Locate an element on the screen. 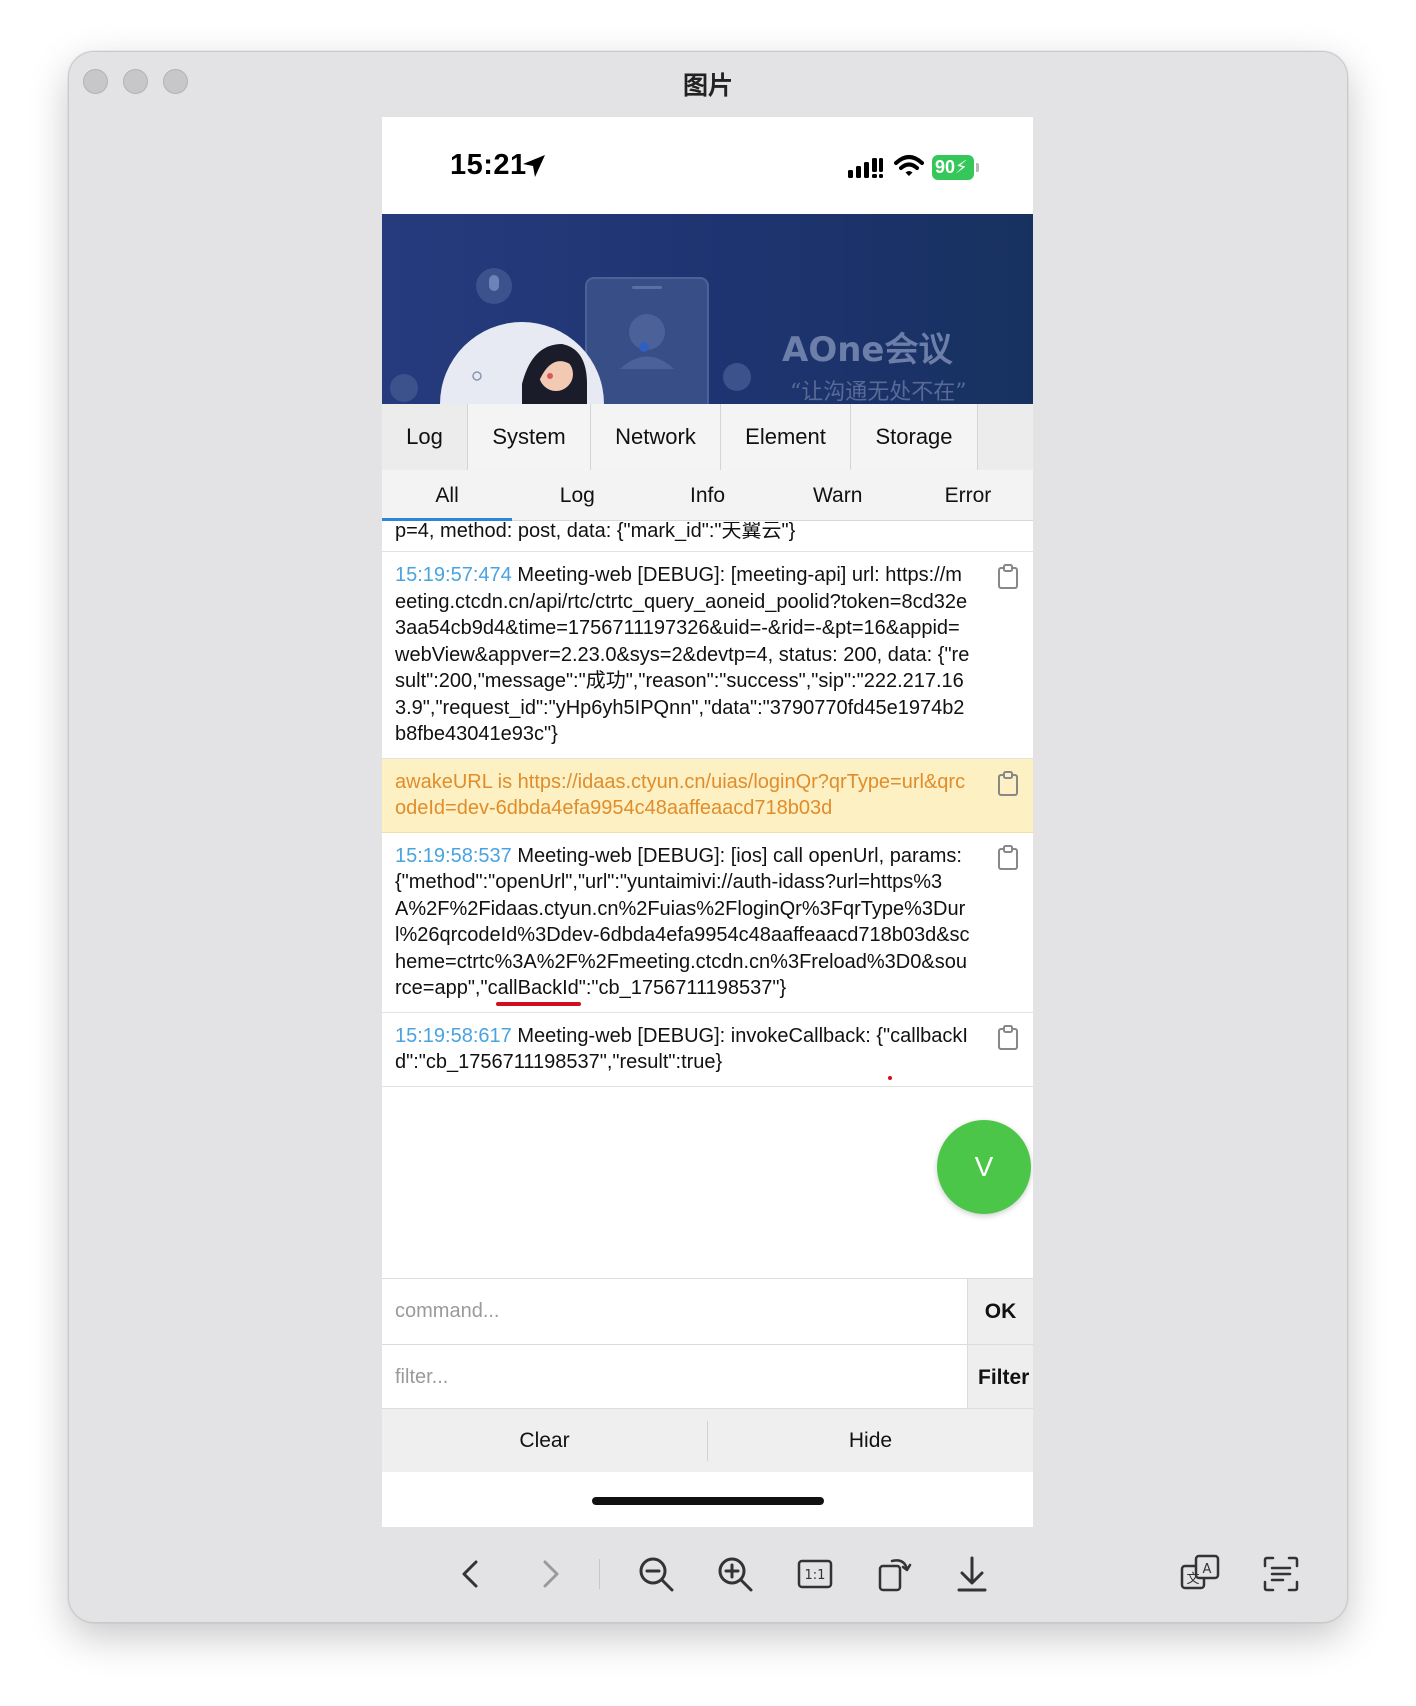  command-ok-button: OK is located at coordinates (1000, 1311).